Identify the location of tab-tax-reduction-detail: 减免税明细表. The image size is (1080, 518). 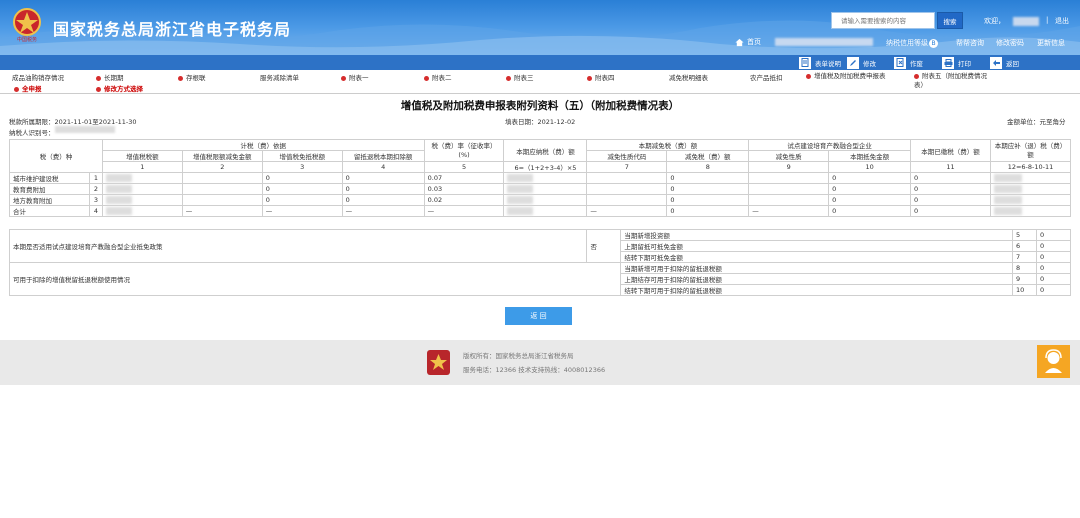
(688, 77).